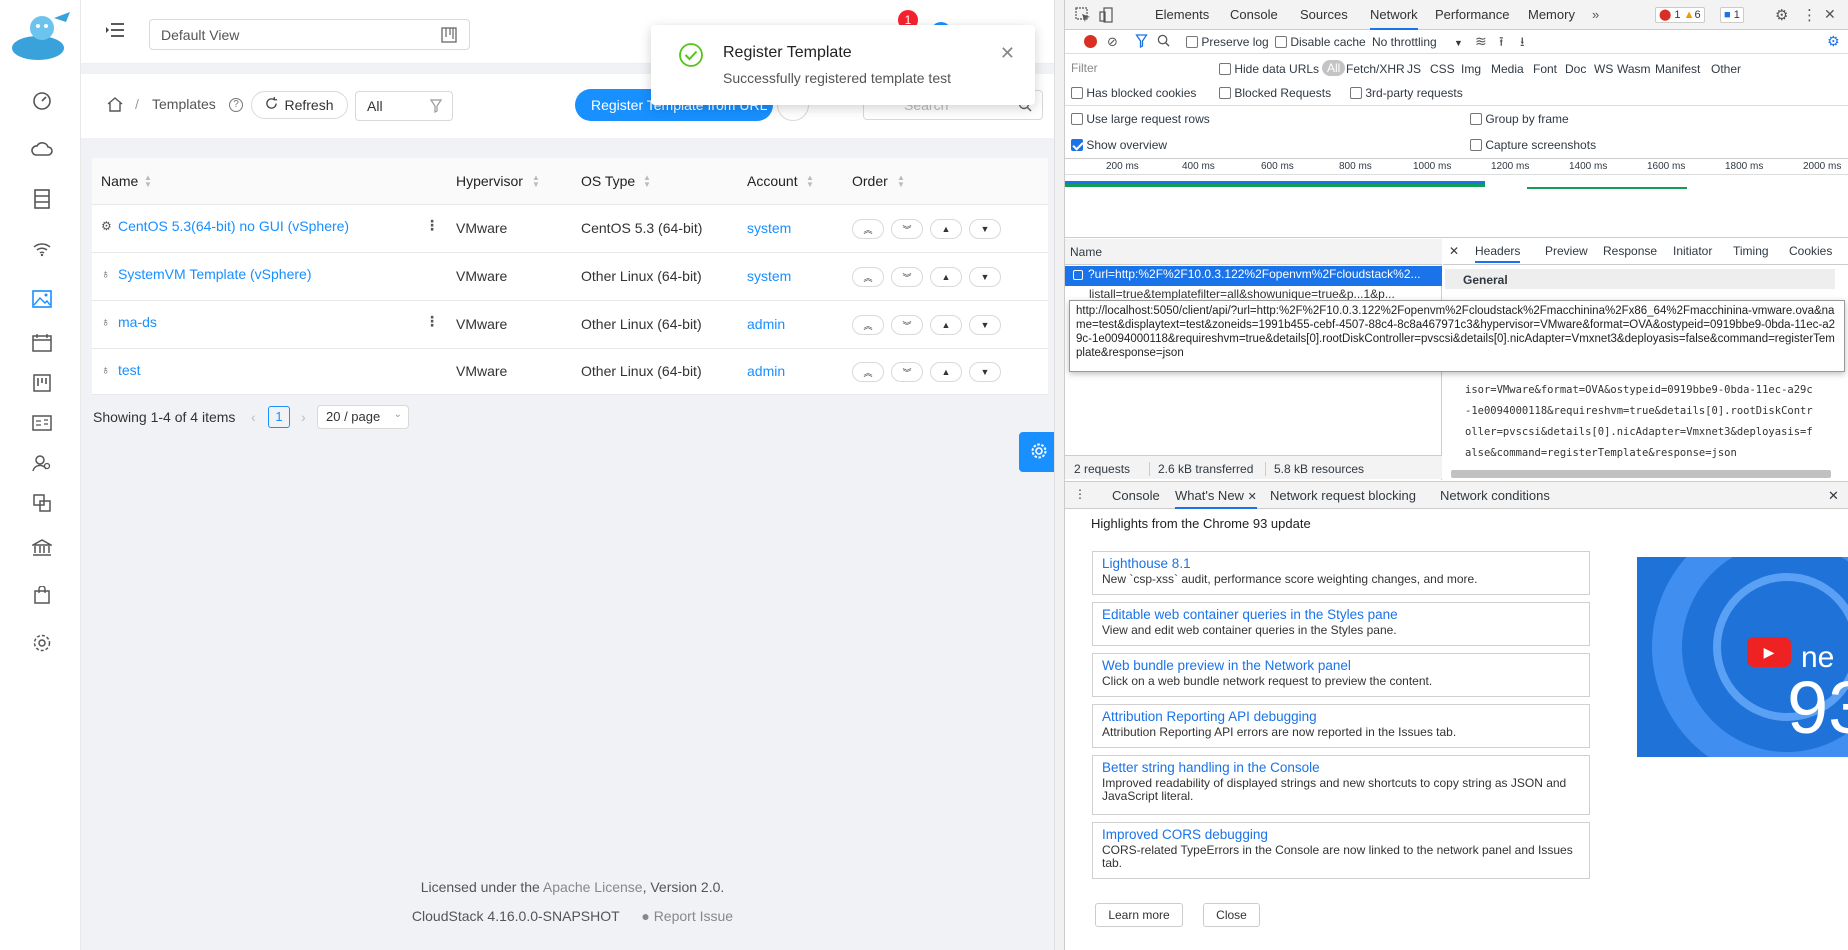  I want to click on type-fetch-xhr: Fetch/XHR, so click(1375, 69).